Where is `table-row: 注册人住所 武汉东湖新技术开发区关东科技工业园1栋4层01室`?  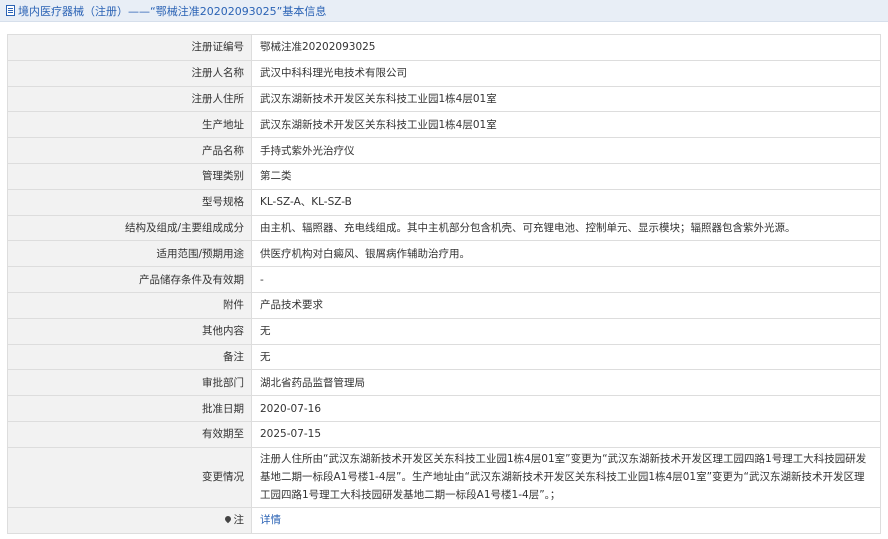
table-row: 注册人住所 武汉东湖新技术开发区关东科技工业园1栋4层01室 is located at coordinates (444, 99).